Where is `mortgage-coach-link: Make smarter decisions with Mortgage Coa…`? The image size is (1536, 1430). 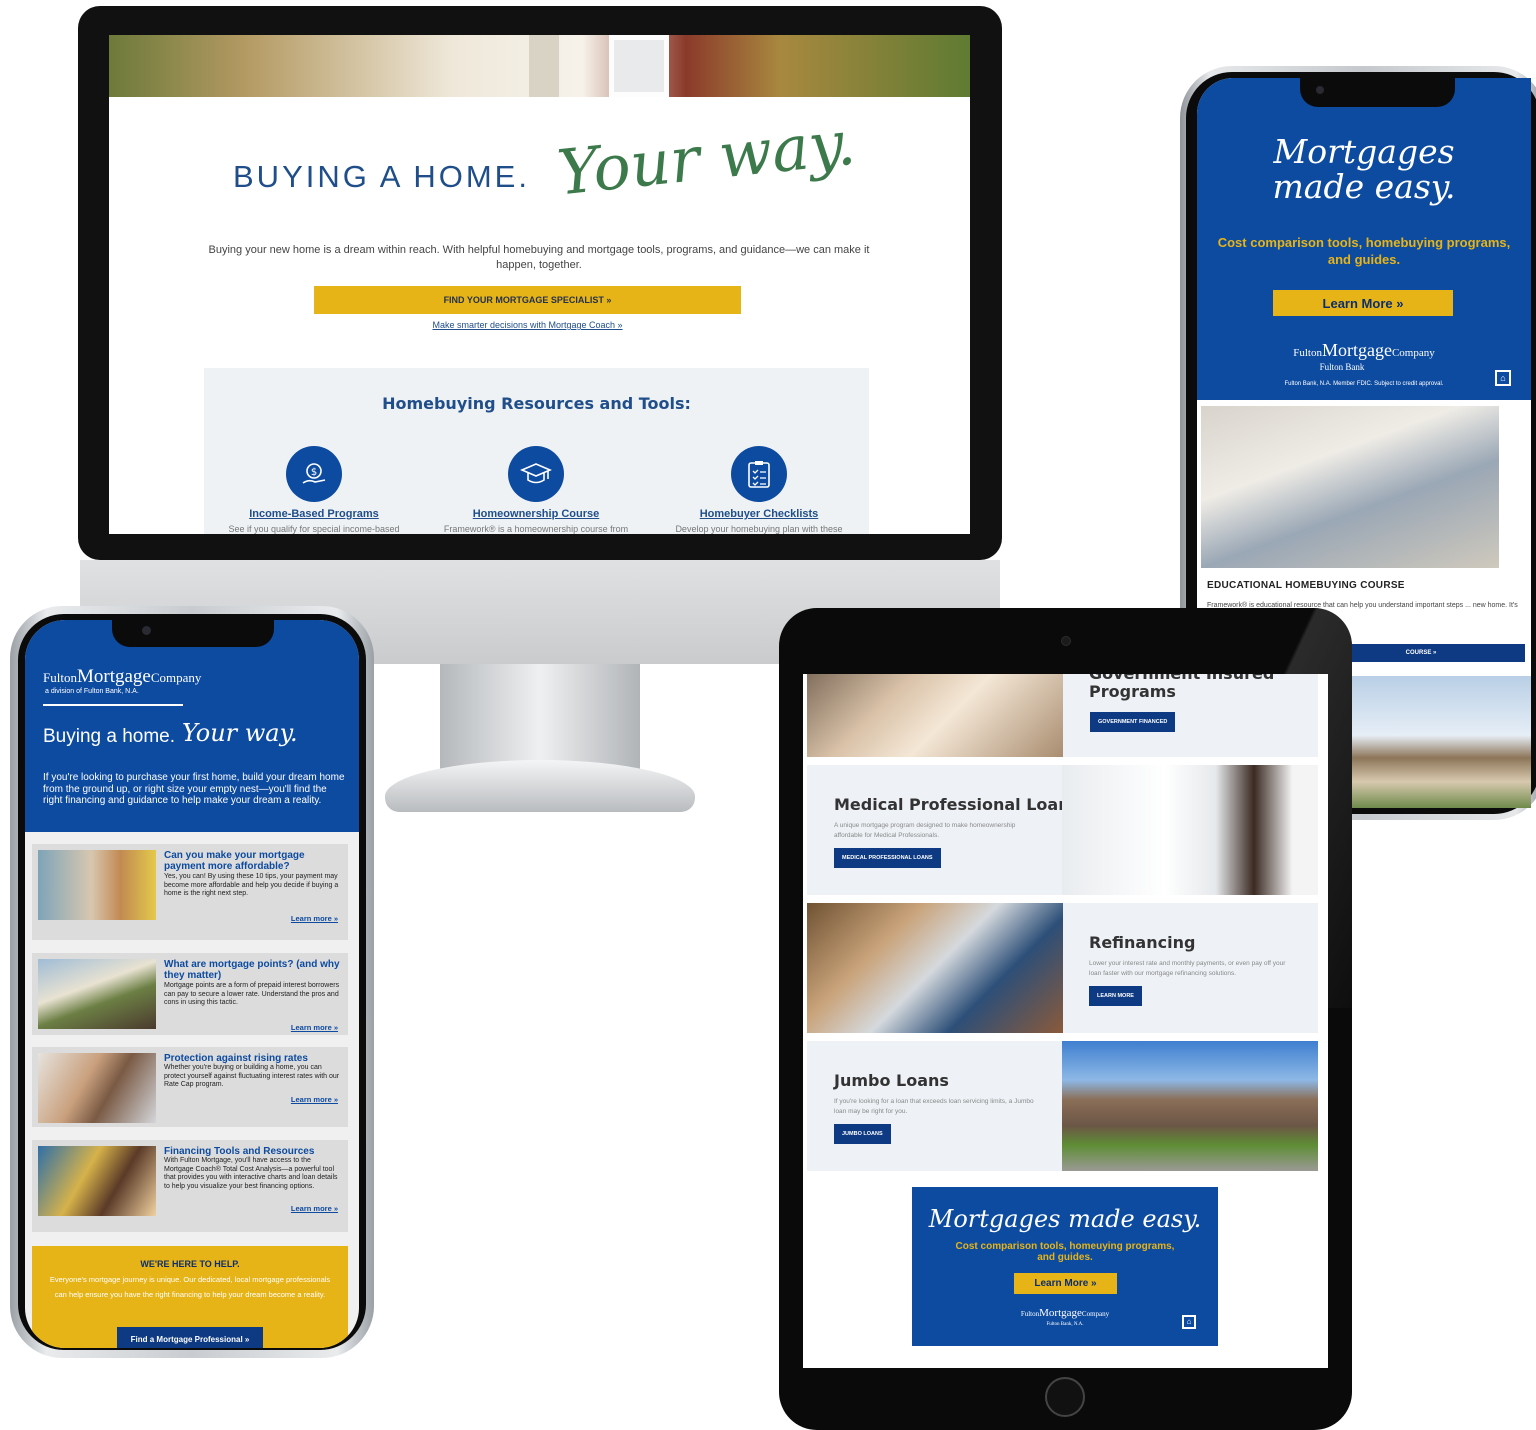 mortgage-coach-link: Make smarter decisions with Mortgage Coa… is located at coordinates (527, 325).